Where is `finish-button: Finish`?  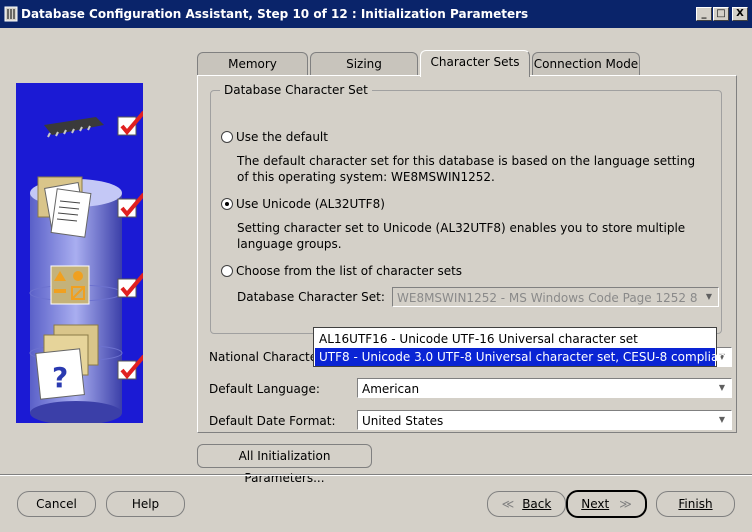 finish-button: Finish is located at coordinates (695, 504).